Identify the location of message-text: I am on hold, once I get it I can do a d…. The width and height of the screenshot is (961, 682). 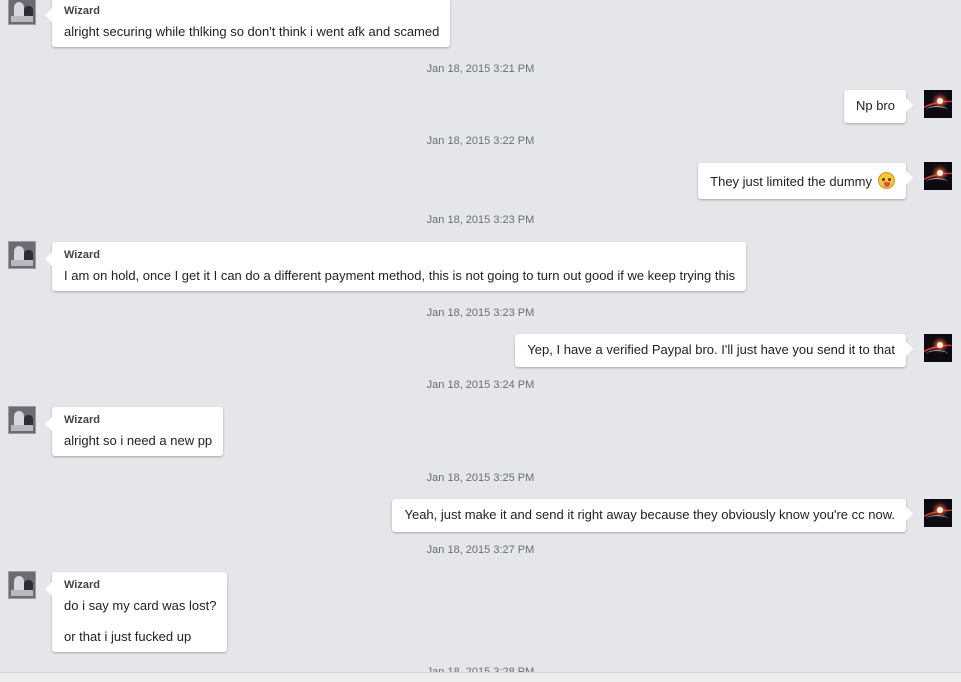
(400, 275).